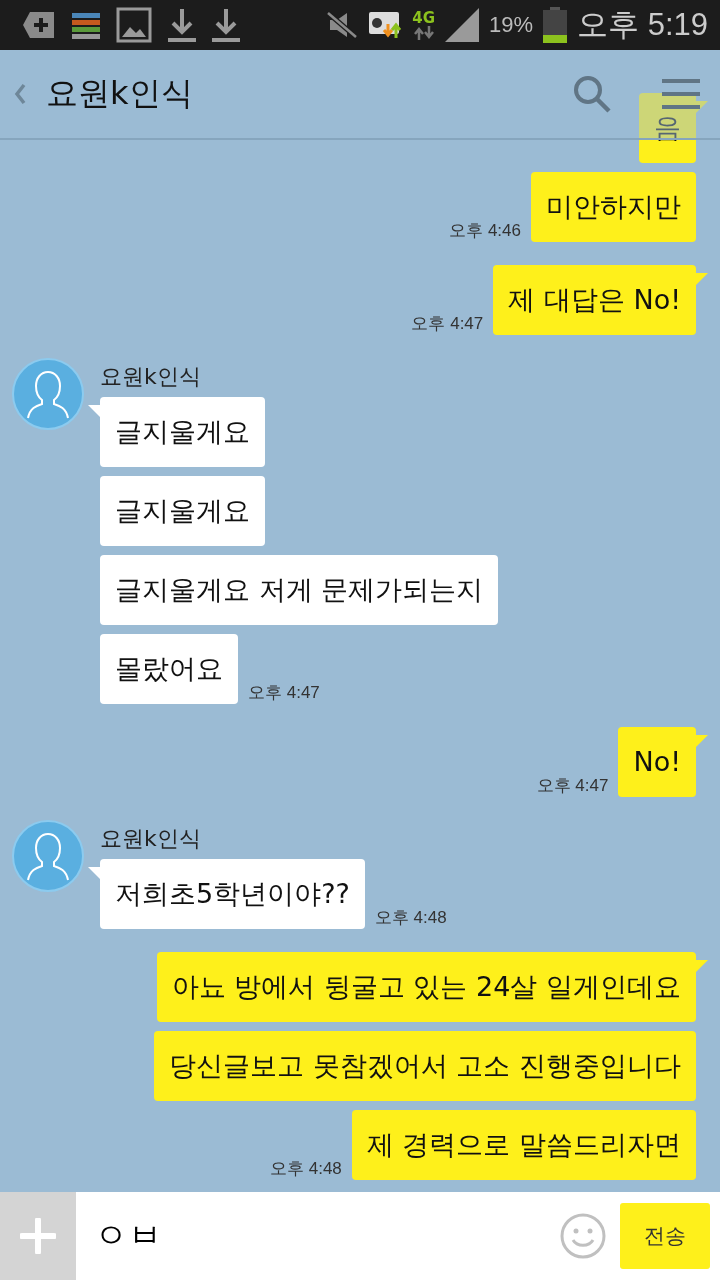  Describe the element at coordinates (426, 987) in the screenshot. I see `message-bubble: 아뇨 방에서 뒹굴고 있는 24살 일게인데요` at that location.